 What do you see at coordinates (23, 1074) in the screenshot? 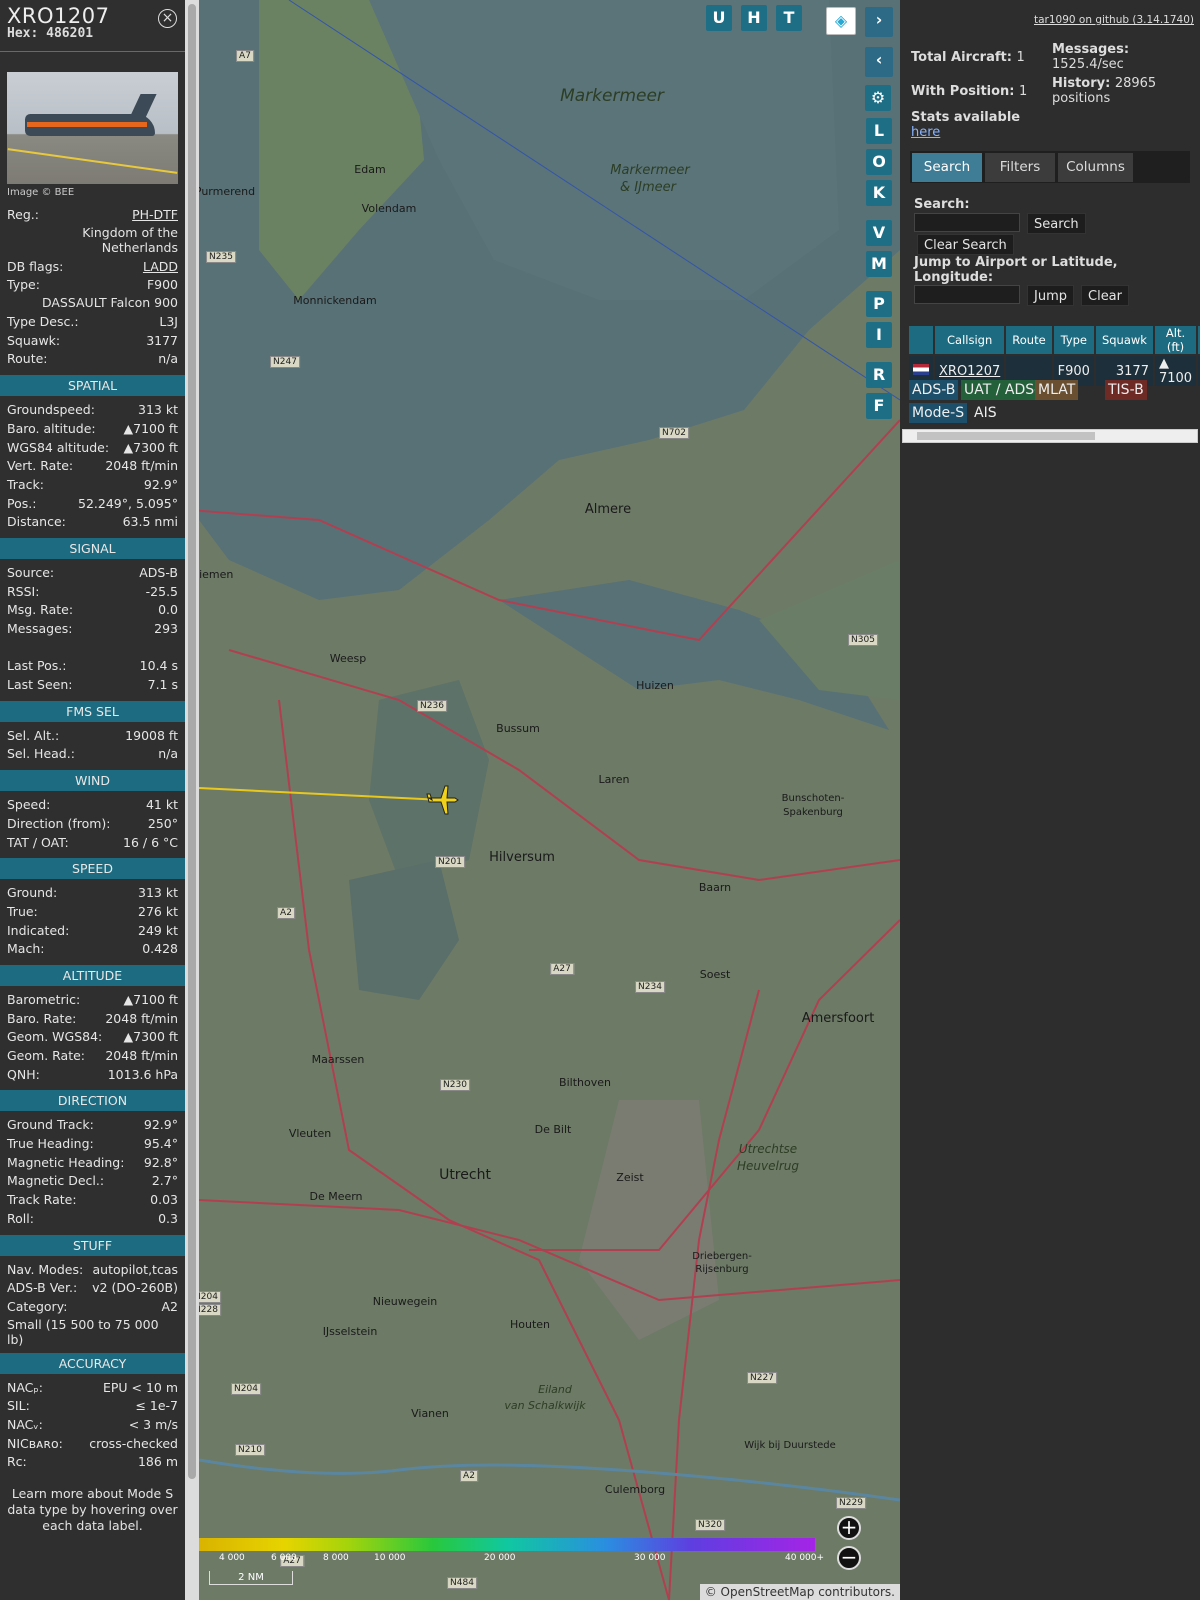
I see `info-label: QNH:` at bounding box center [23, 1074].